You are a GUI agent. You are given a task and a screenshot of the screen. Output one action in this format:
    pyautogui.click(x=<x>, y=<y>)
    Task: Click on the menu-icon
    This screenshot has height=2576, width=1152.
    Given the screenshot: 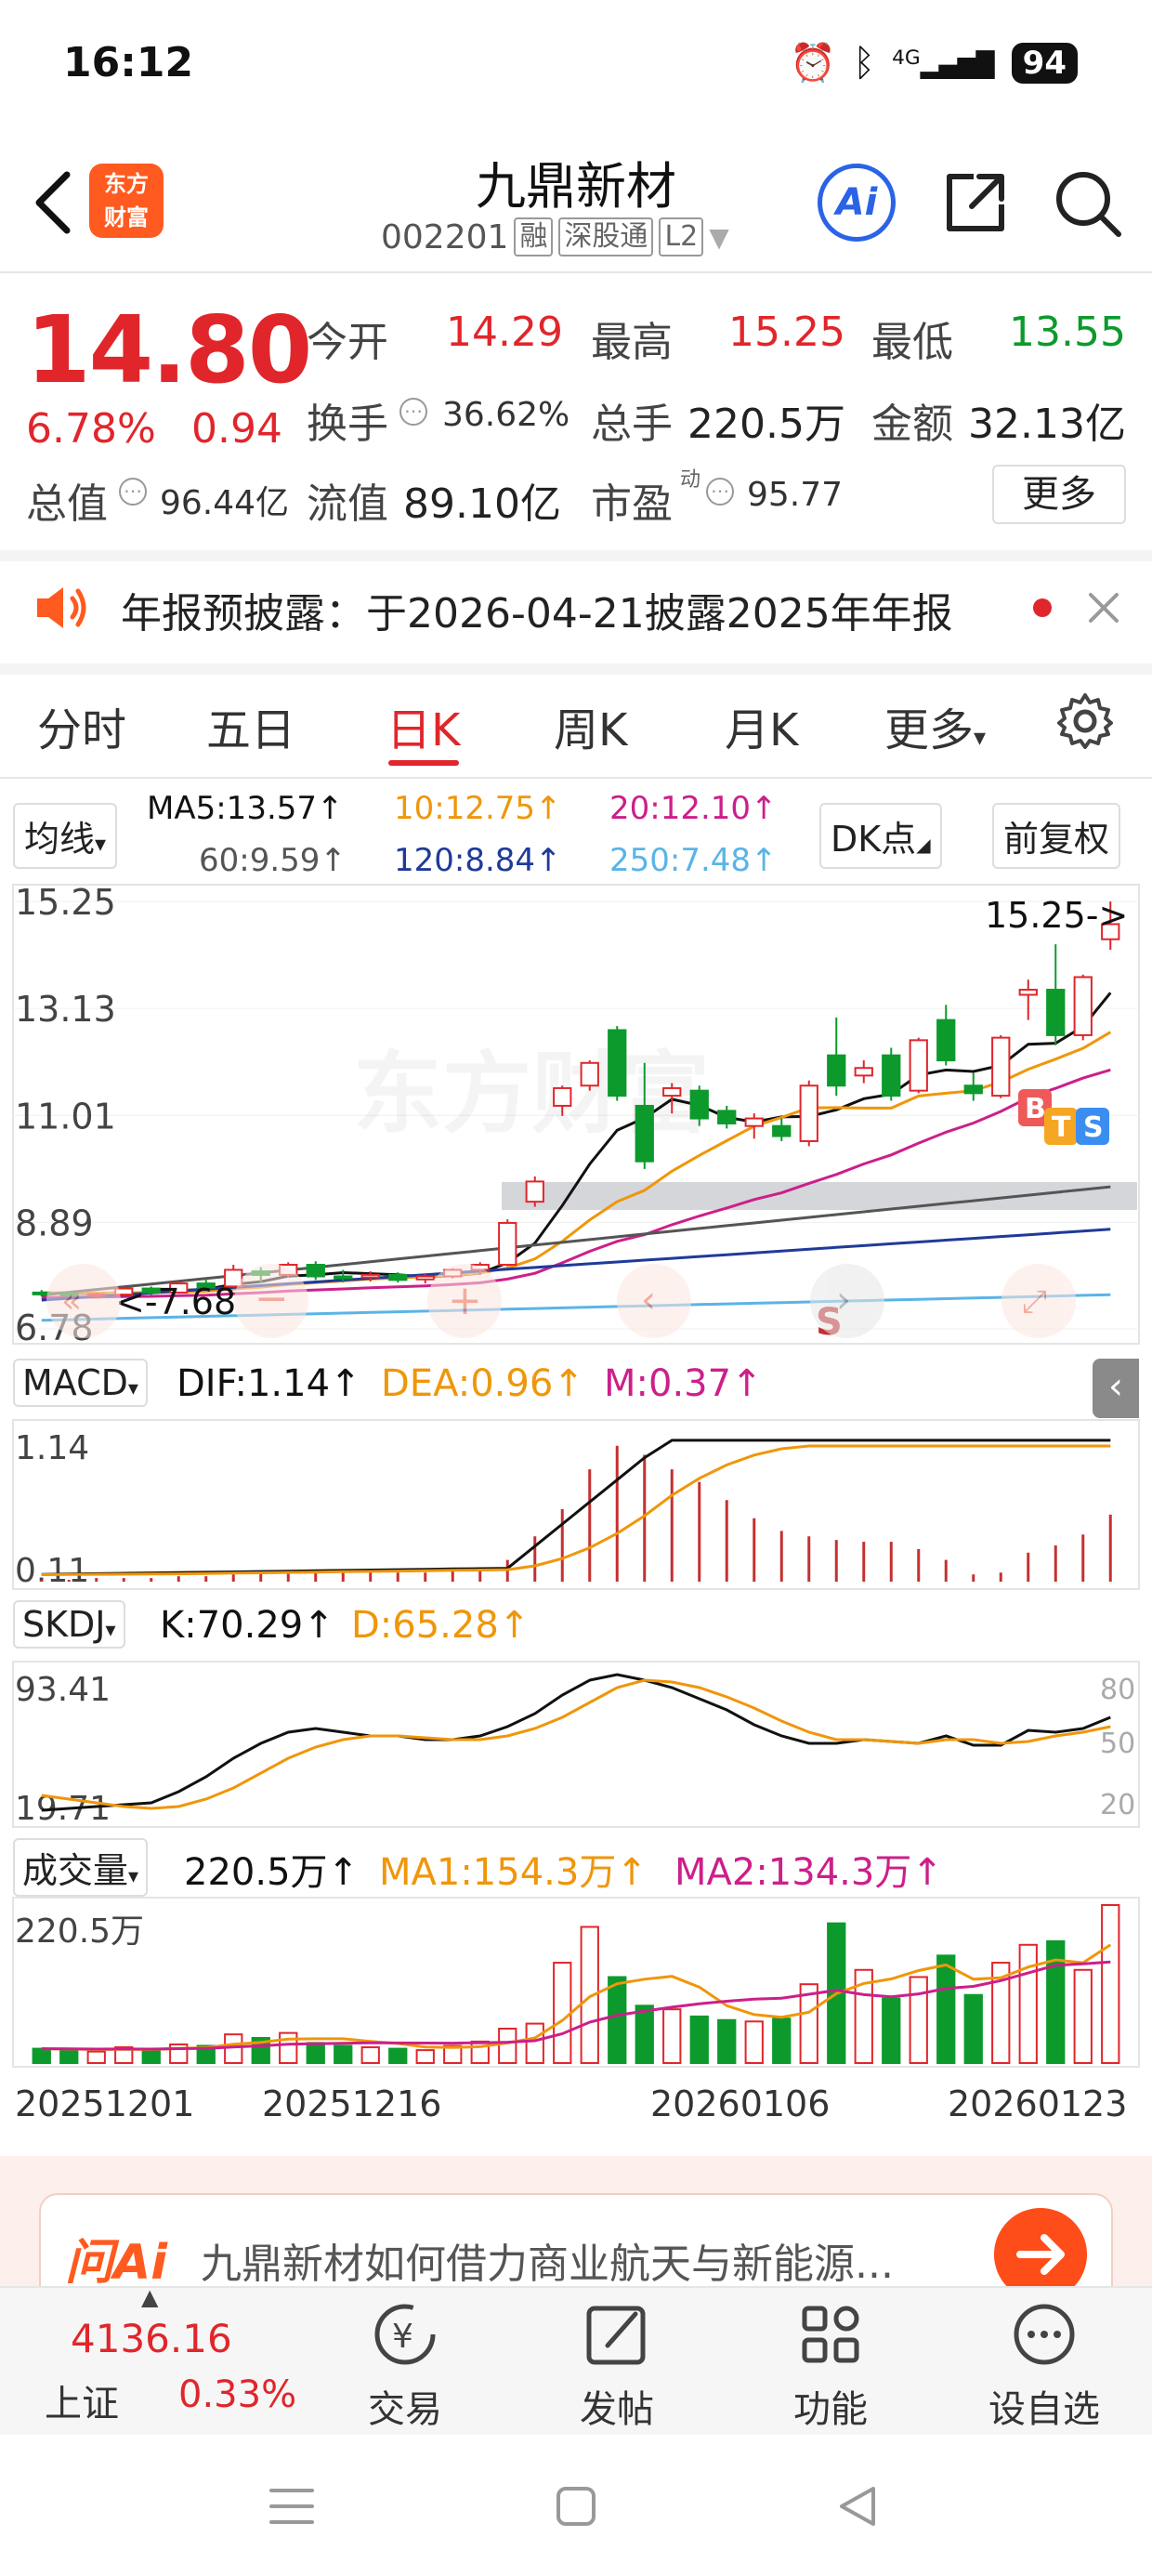 What is the action you would take?
    pyautogui.click(x=292, y=2506)
    